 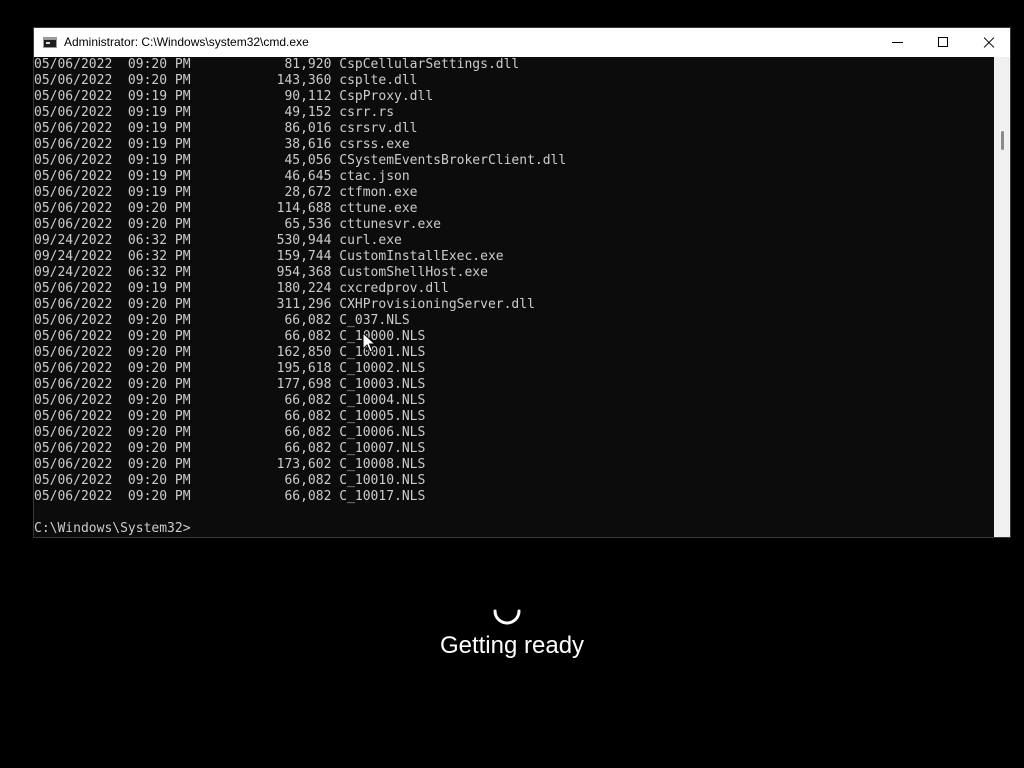 I want to click on console-line: 05/06/2022 09:20 PM 177,698 C_10003.NLS, so click(x=230, y=384).